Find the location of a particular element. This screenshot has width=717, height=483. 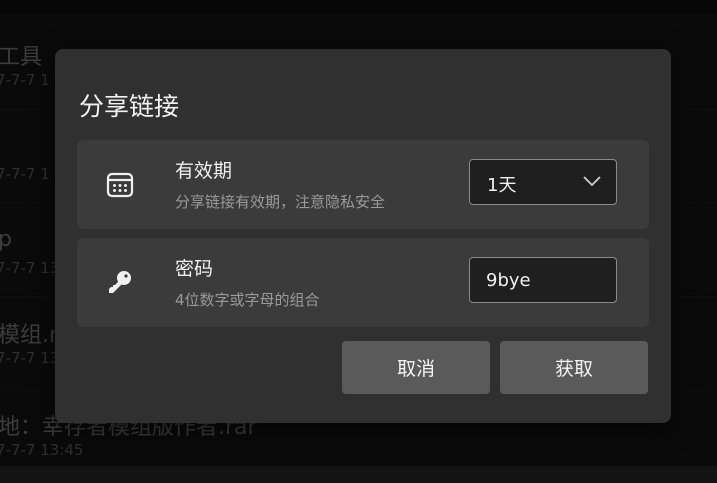

expiry-title: 有效期 is located at coordinates (204, 171).